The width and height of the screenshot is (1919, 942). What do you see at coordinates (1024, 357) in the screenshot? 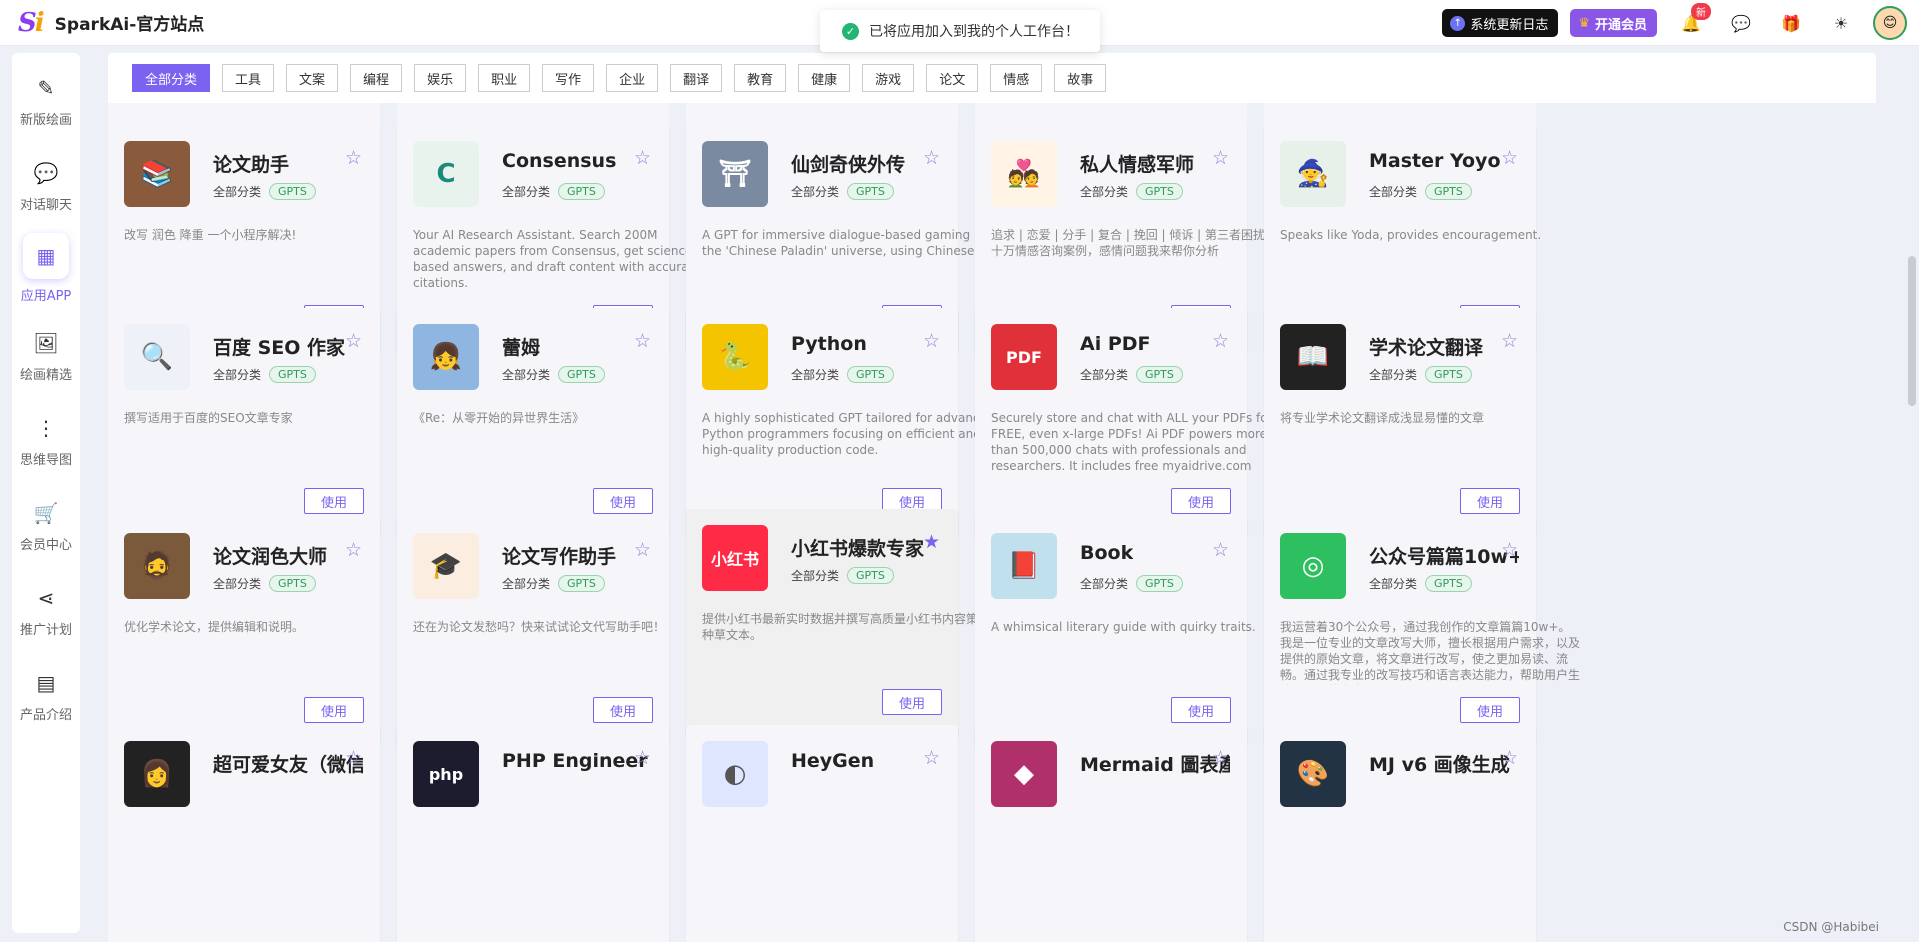
I see `app-thumbnail-icon: PDF` at bounding box center [1024, 357].